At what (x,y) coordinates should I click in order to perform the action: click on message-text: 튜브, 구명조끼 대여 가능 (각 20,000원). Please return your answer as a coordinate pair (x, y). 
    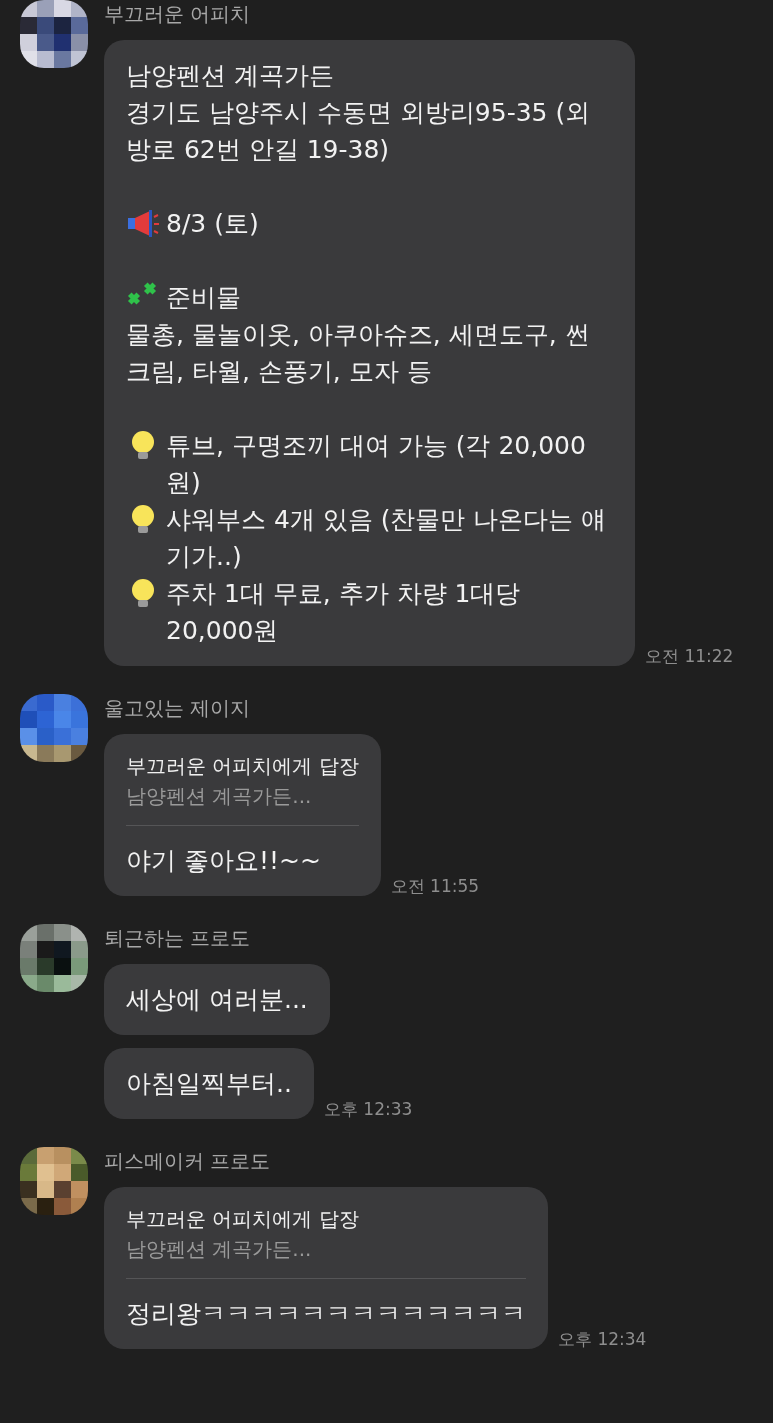
    Looking at the image, I should click on (376, 464).